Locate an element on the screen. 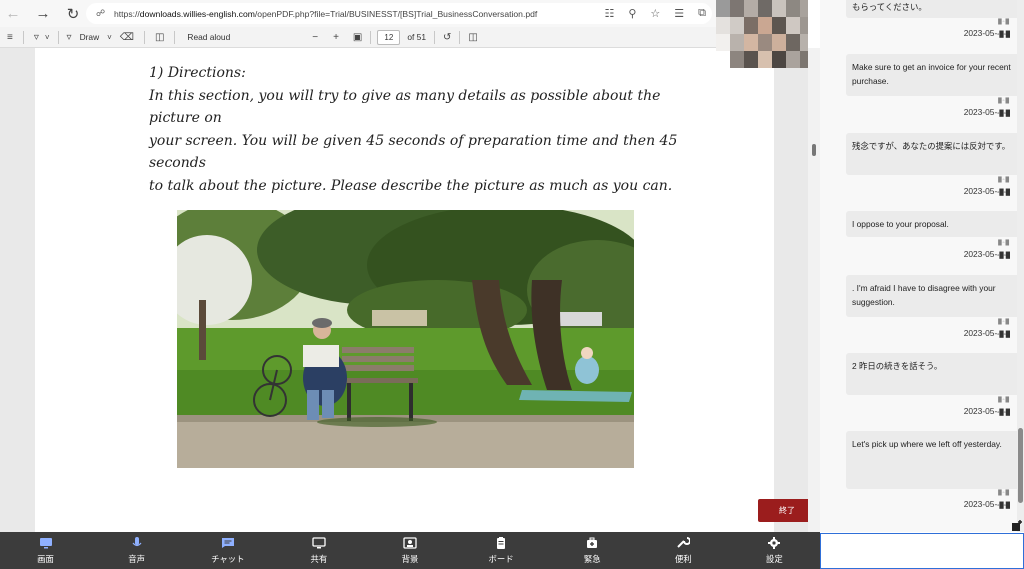 The image size is (1024, 569). chat-scrollbar-thumb is located at coordinates (1020, 465).